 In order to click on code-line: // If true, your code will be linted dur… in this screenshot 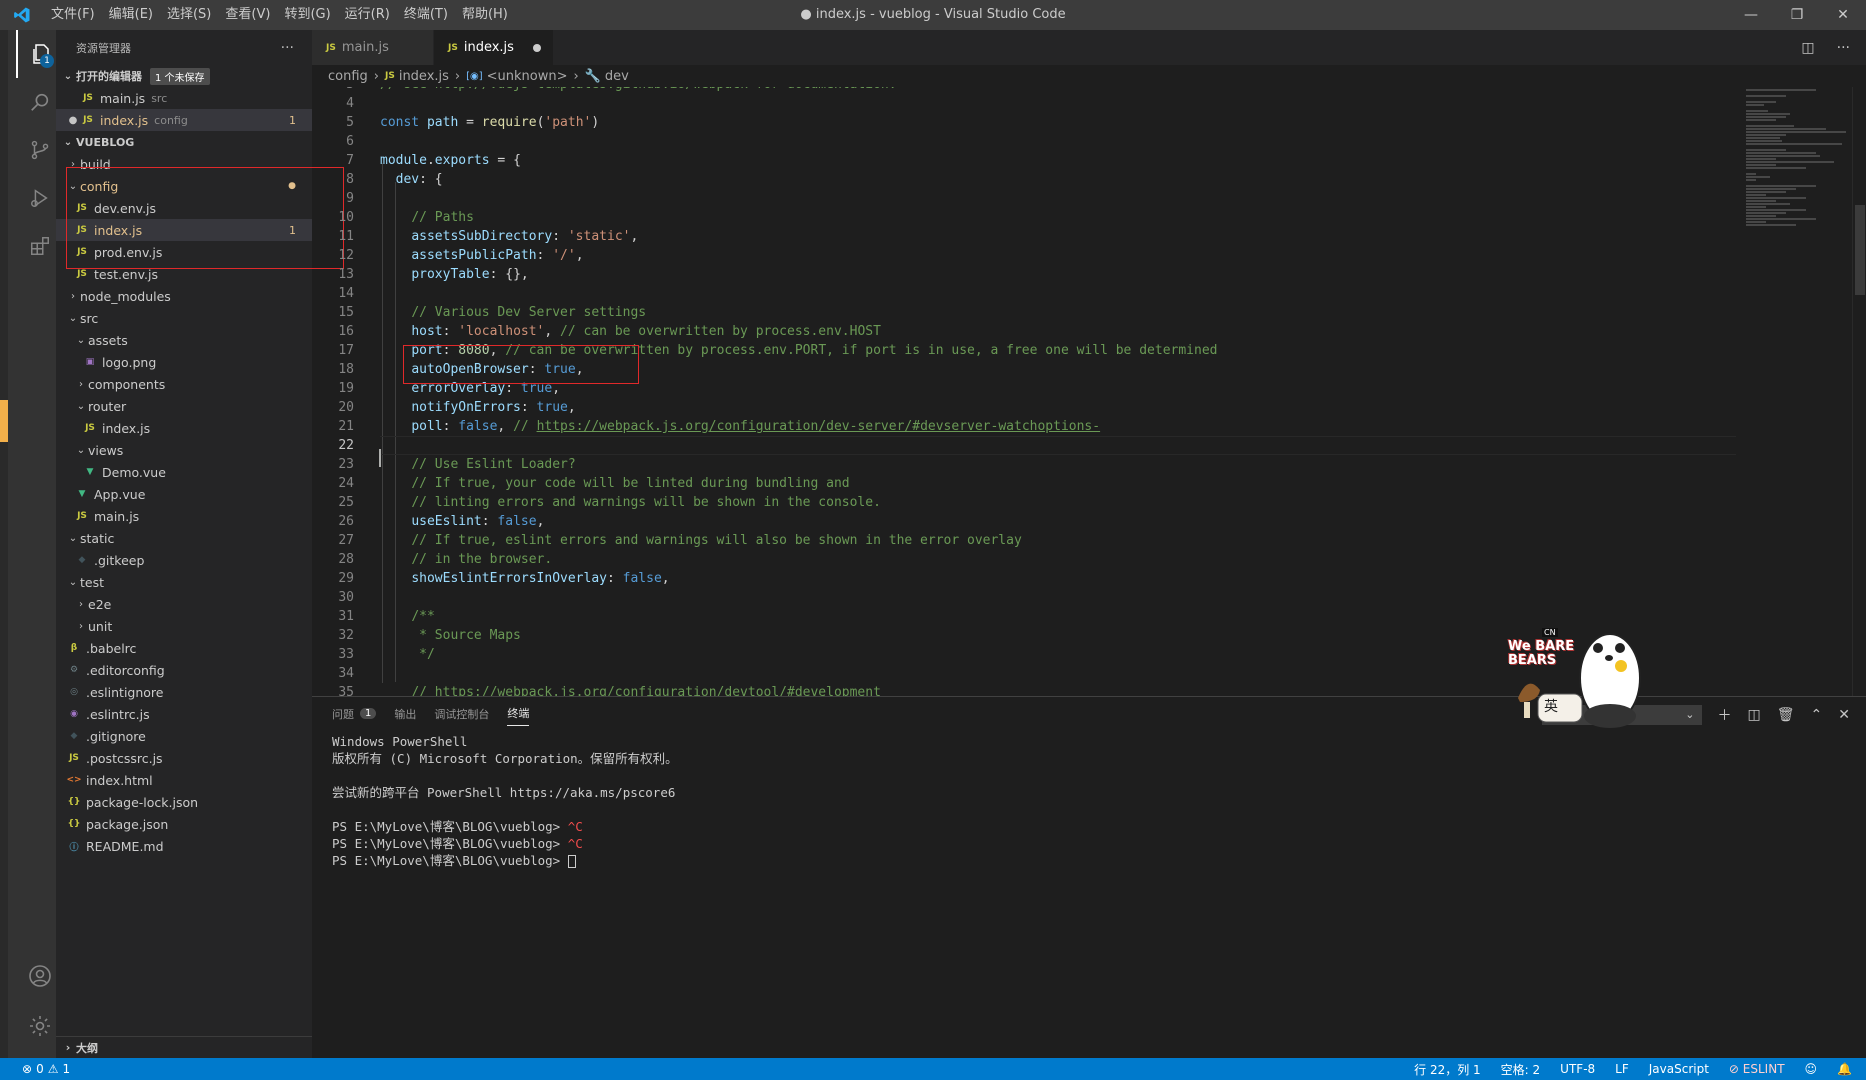, I will do `click(1058, 483)`.